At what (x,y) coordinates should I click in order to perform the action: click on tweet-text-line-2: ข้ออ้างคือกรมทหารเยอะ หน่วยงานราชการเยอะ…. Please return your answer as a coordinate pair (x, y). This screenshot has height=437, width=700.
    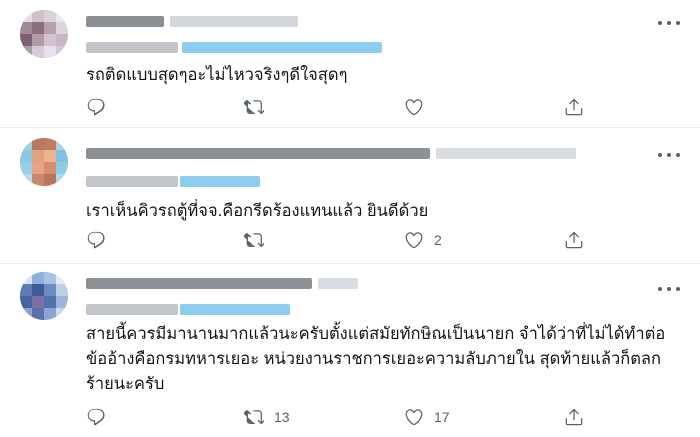
    Looking at the image, I should click on (374, 359).